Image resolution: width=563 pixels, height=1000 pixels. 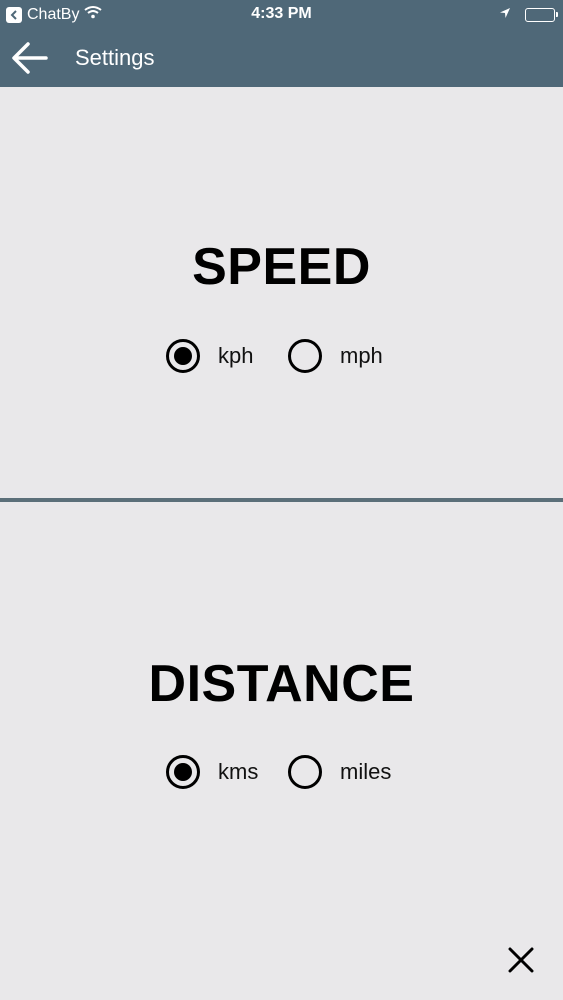 What do you see at coordinates (541, 15) in the screenshot?
I see `battery-icon` at bounding box center [541, 15].